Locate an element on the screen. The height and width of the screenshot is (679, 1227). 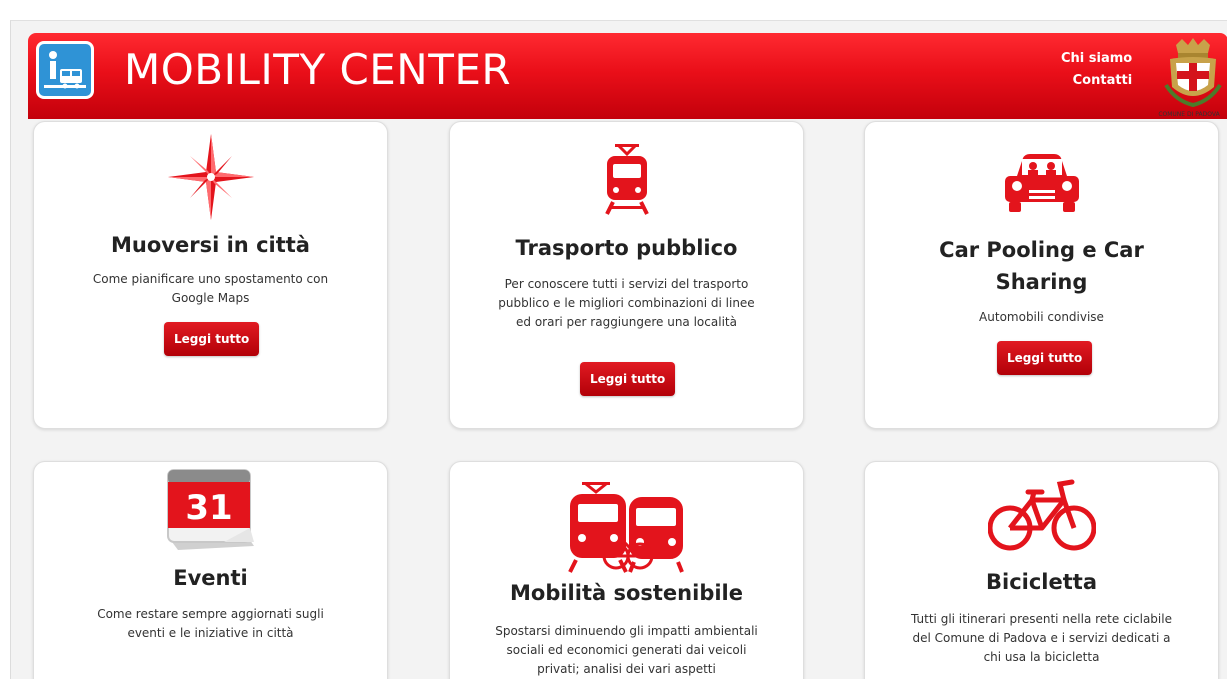
car-icon is located at coordinates (1041, 183).